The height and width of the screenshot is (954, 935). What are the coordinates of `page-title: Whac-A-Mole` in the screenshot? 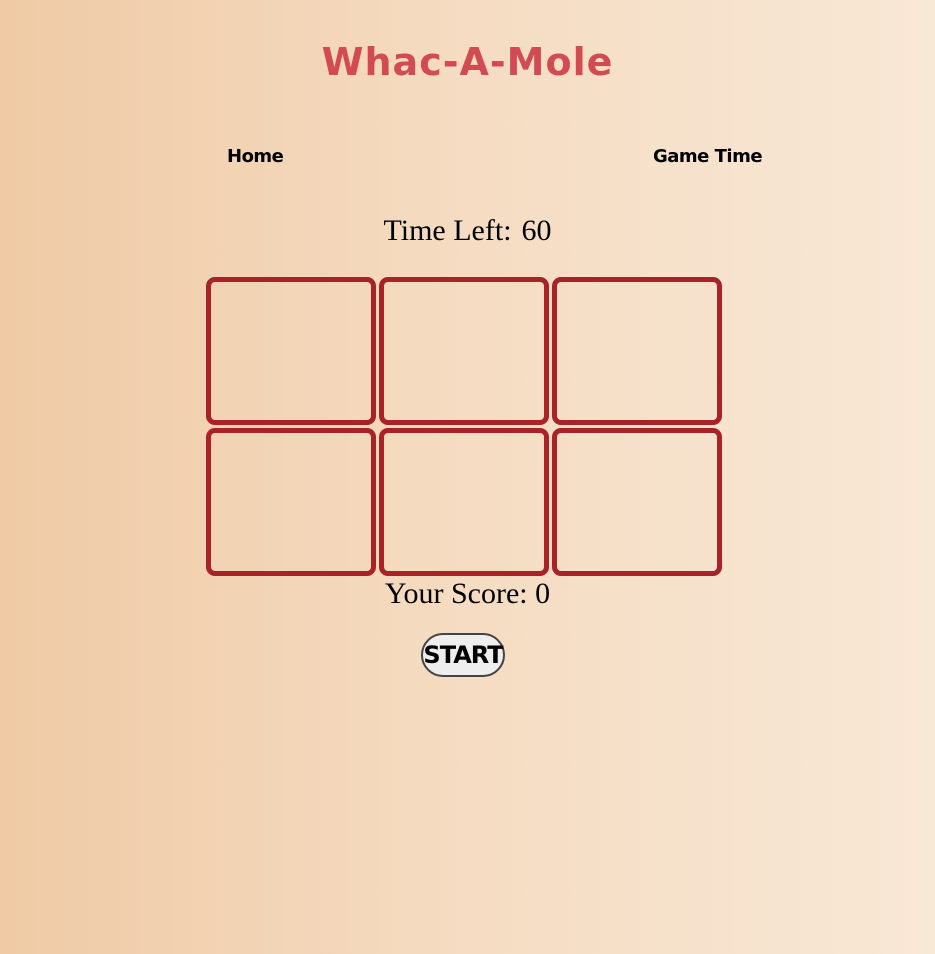 It's located at (467, 62).